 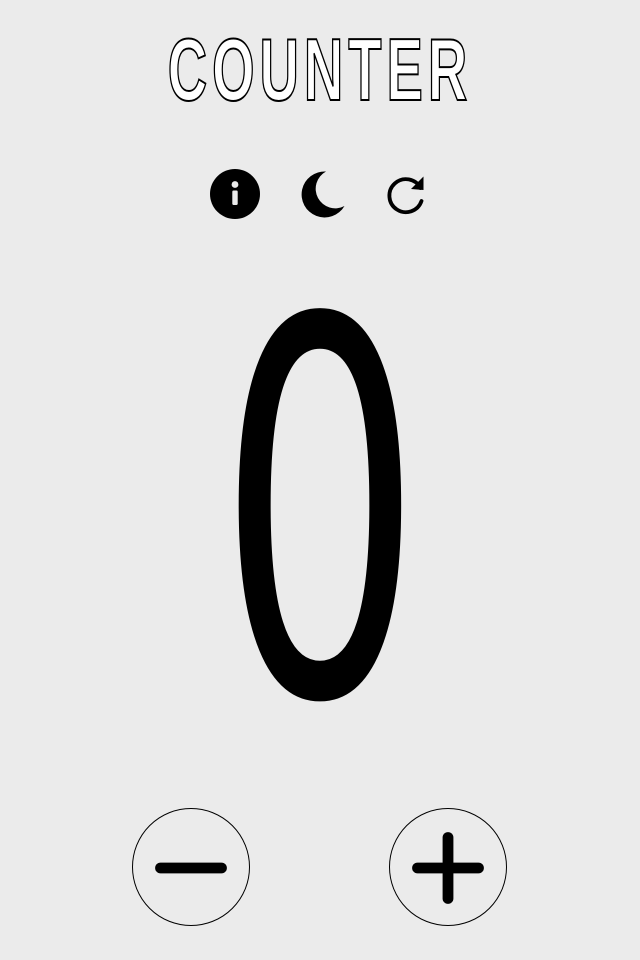 What do you see at coordinates (320, 69) in the screenshot?
I see `app-title: COUNTER` at bounding box center [320, 69].